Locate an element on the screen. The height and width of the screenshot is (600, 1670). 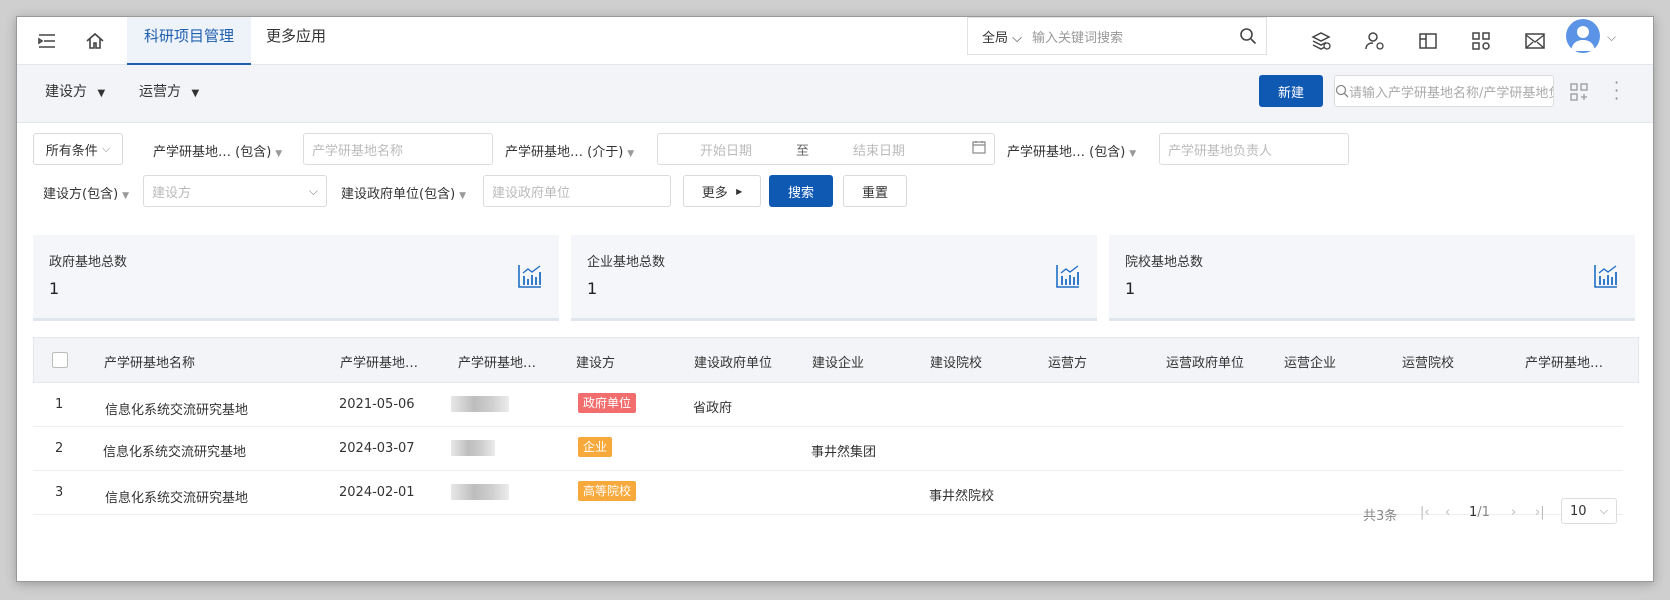
status-badge: 企业 is located at coordinates (595, 447).